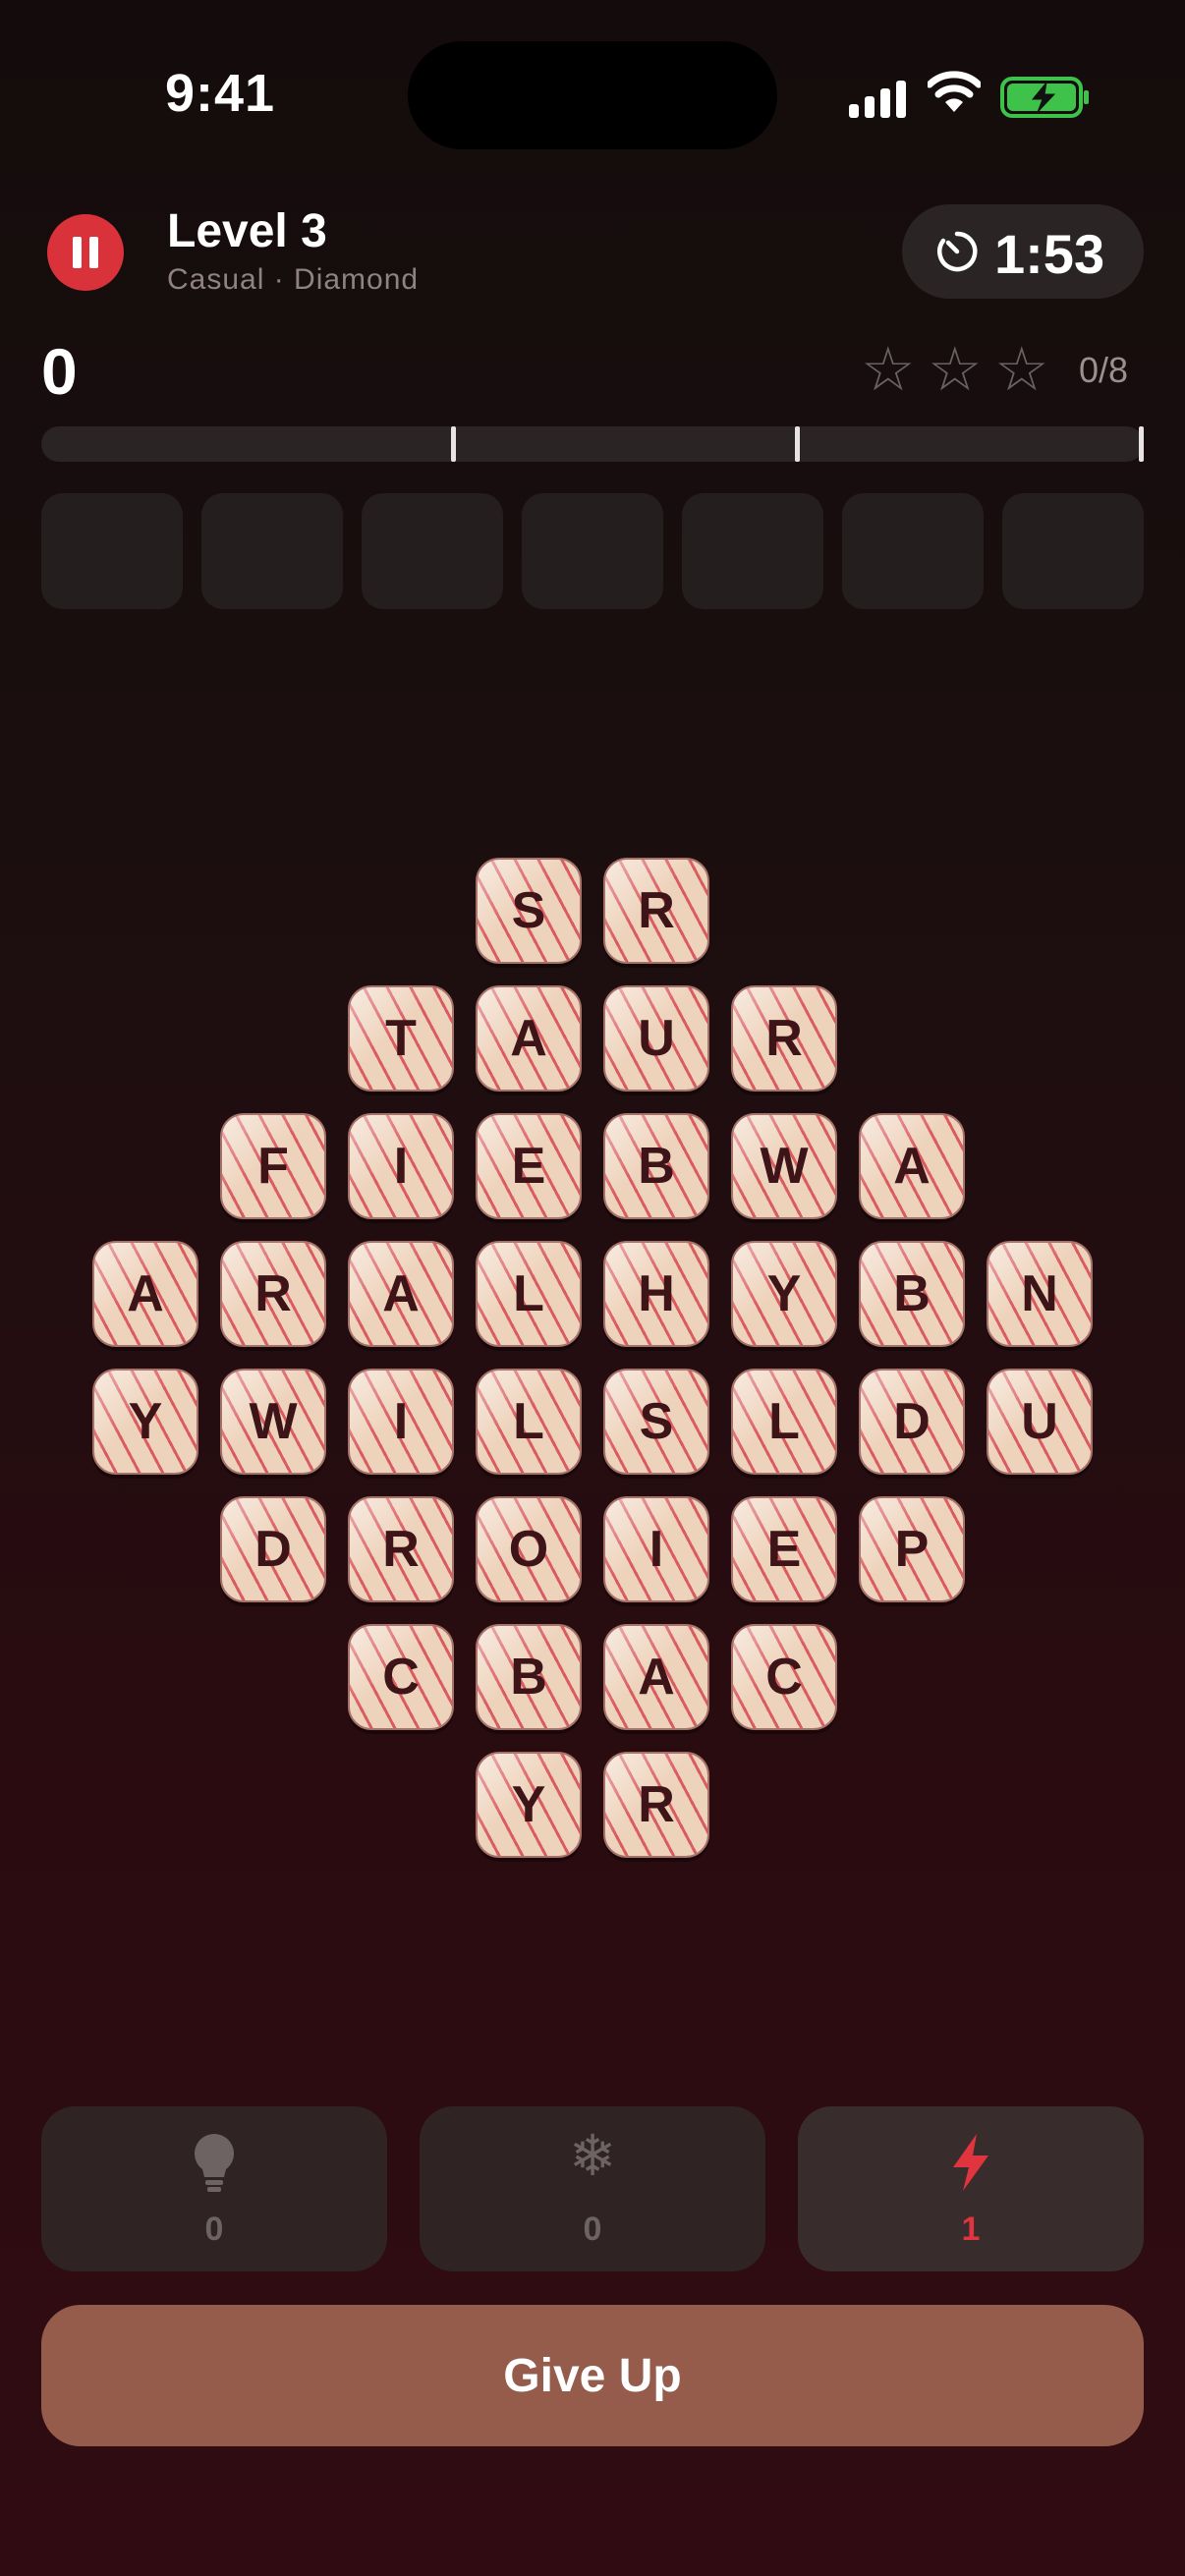 The image size is (1185, 2576). Describe the element at coordinates (971, 2165) in the screenshot. I see `lightning-icon` at that location.